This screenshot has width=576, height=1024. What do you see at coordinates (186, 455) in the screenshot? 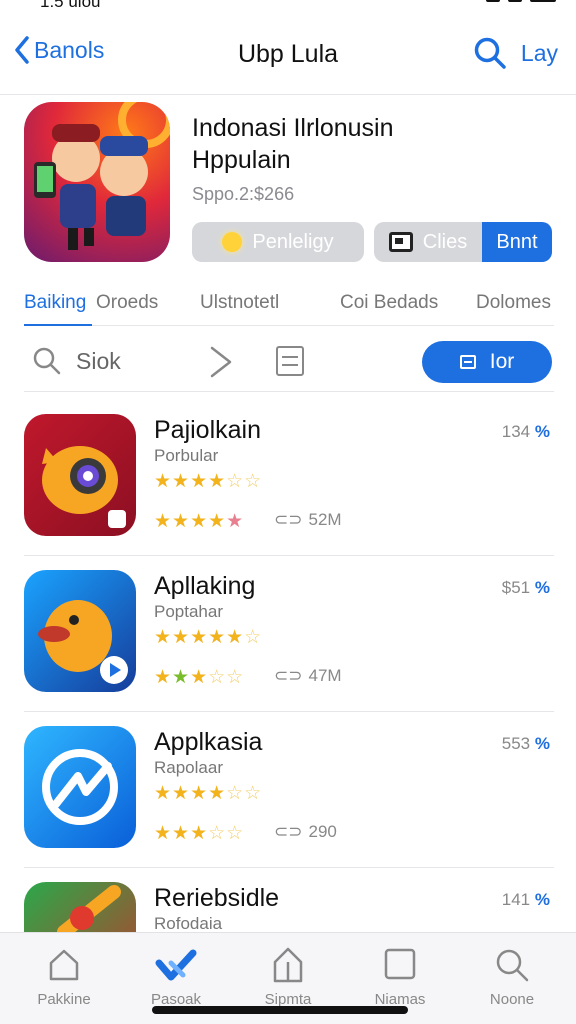
I see `app-subtitle: Porbular` at bounding box center [186, 455].